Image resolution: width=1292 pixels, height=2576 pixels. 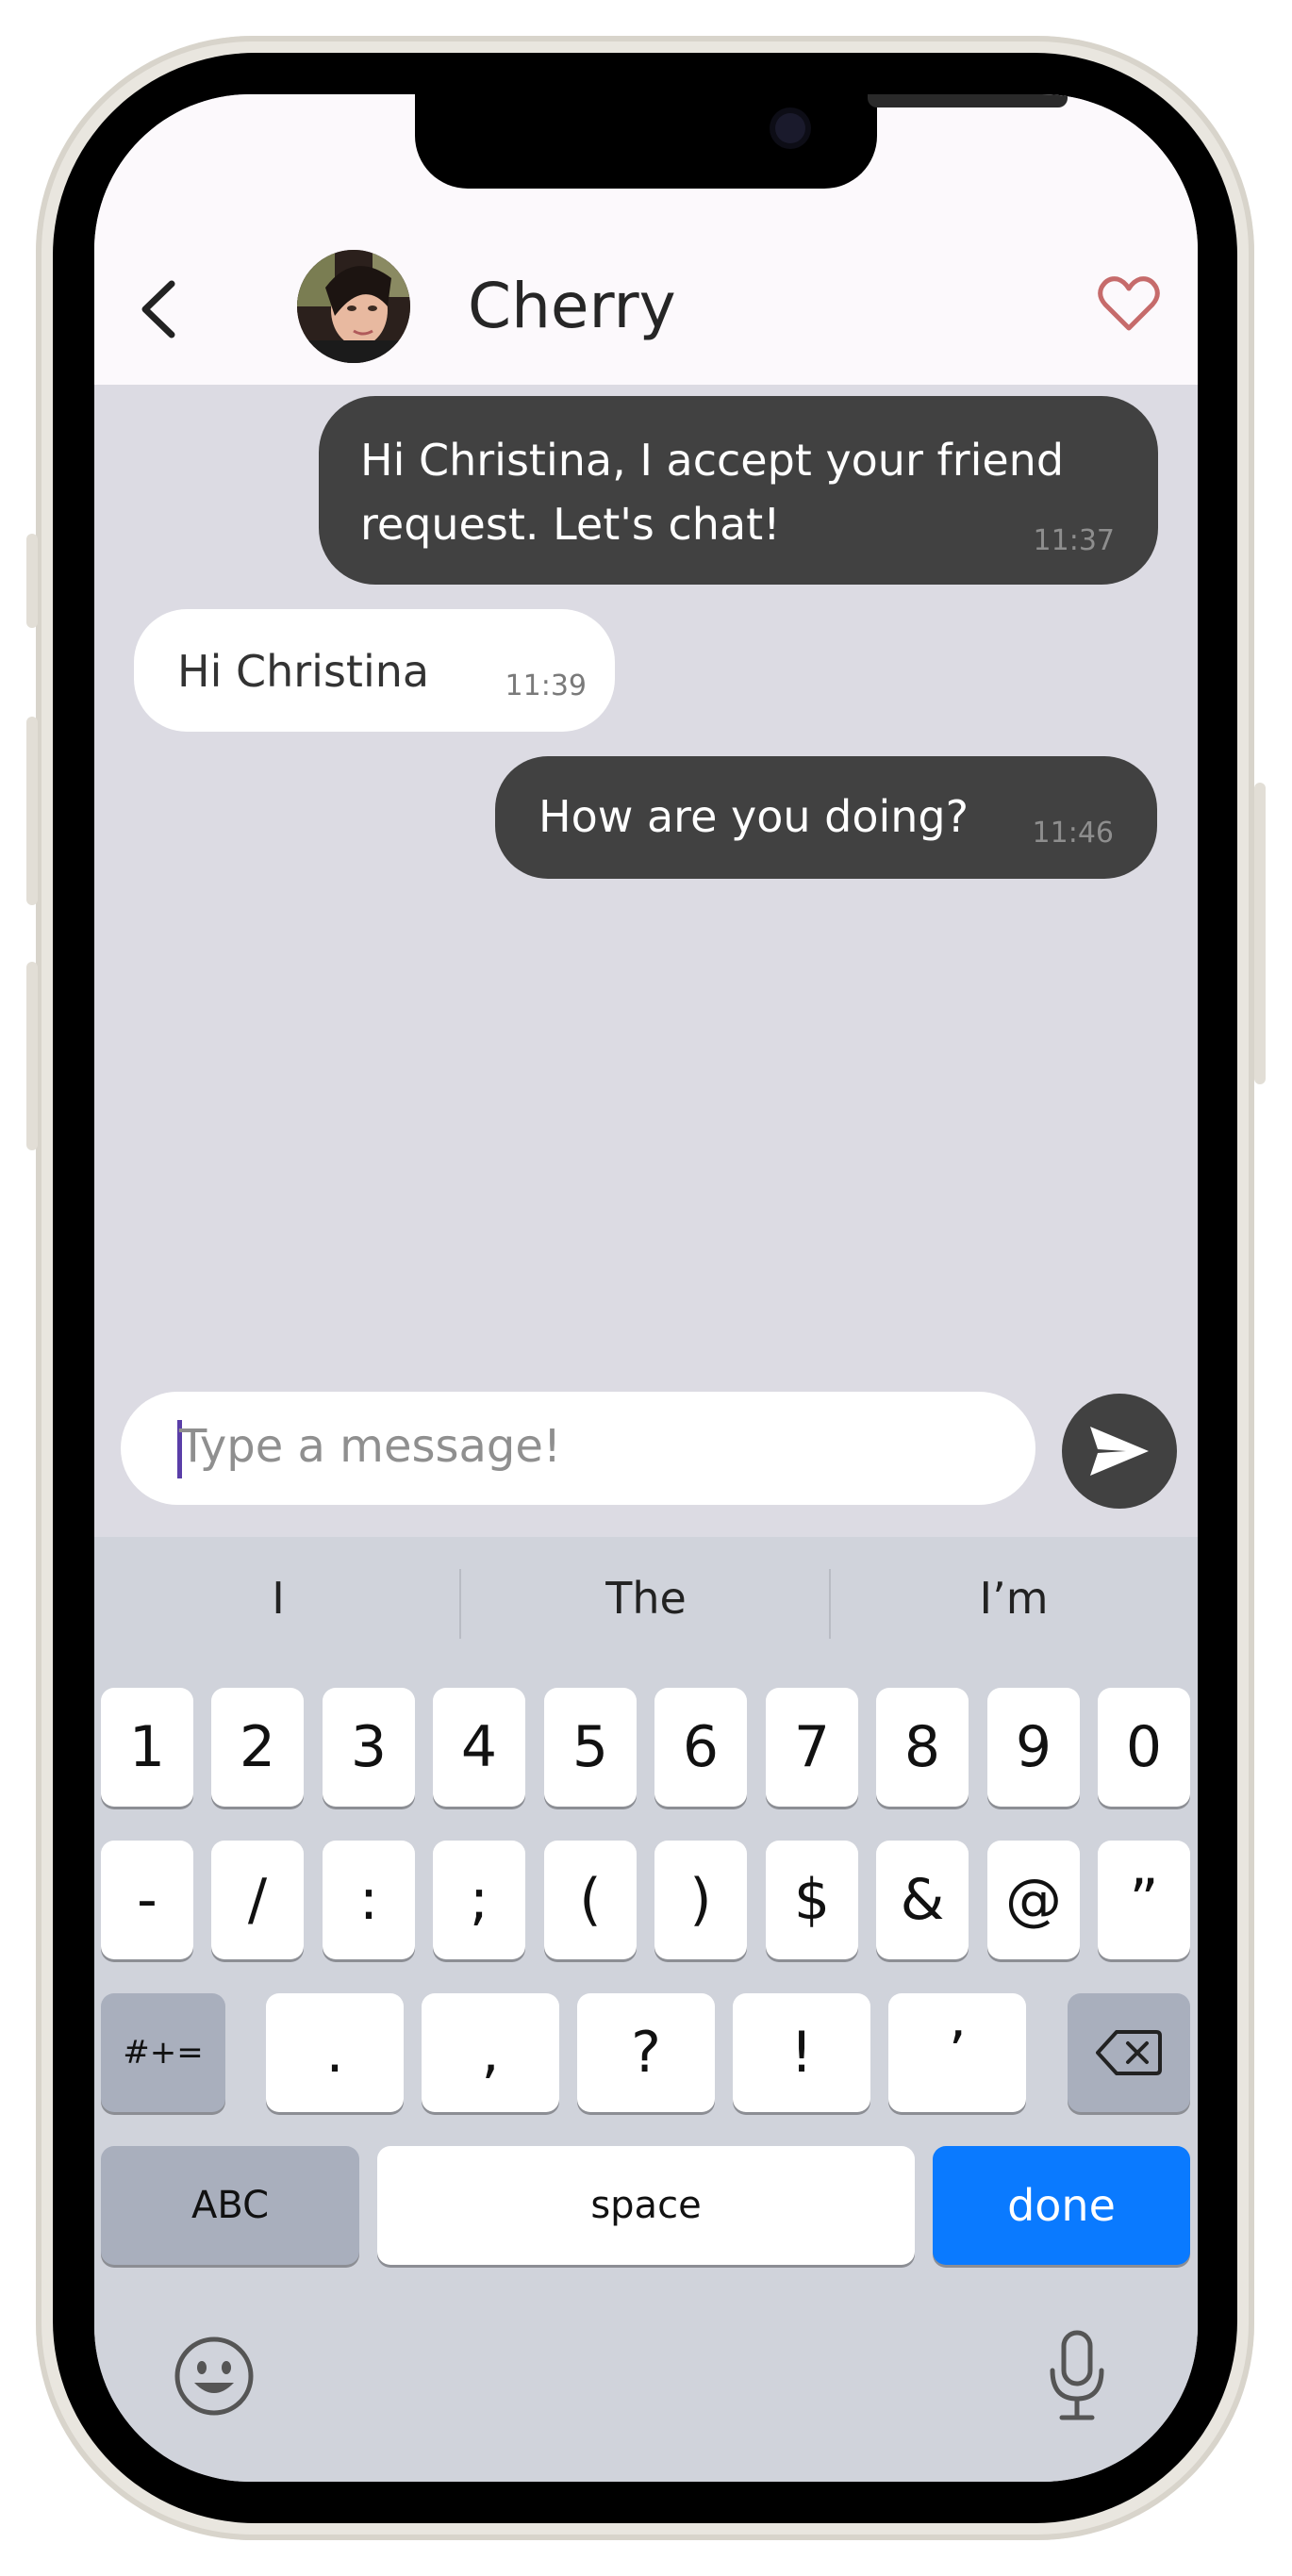 I want to click on chevron-left-icon, so click(x=158, y=309).